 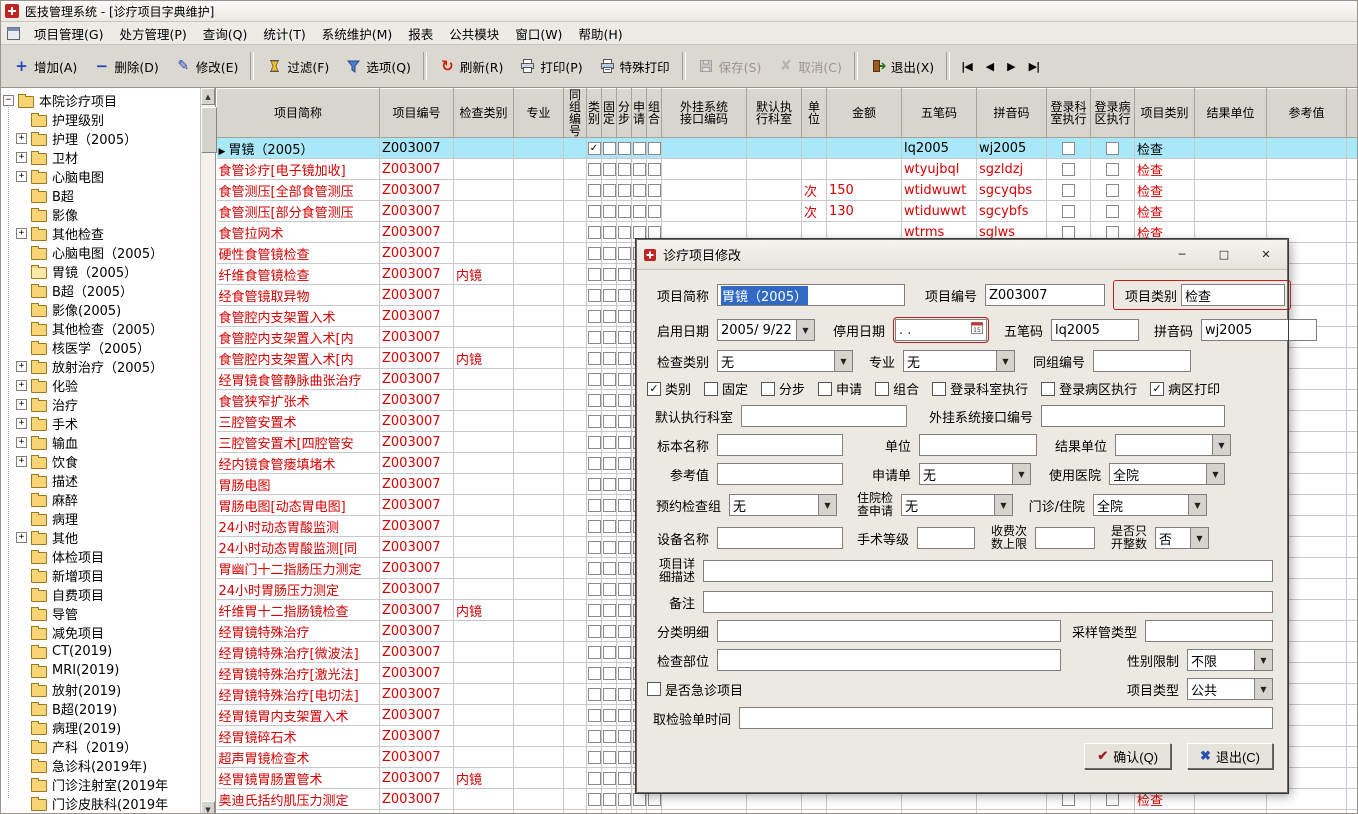 What do you see at coordinates (209, 453) in the screenshot?
I see `scrollbar-track` at bounding box center [209, 453].